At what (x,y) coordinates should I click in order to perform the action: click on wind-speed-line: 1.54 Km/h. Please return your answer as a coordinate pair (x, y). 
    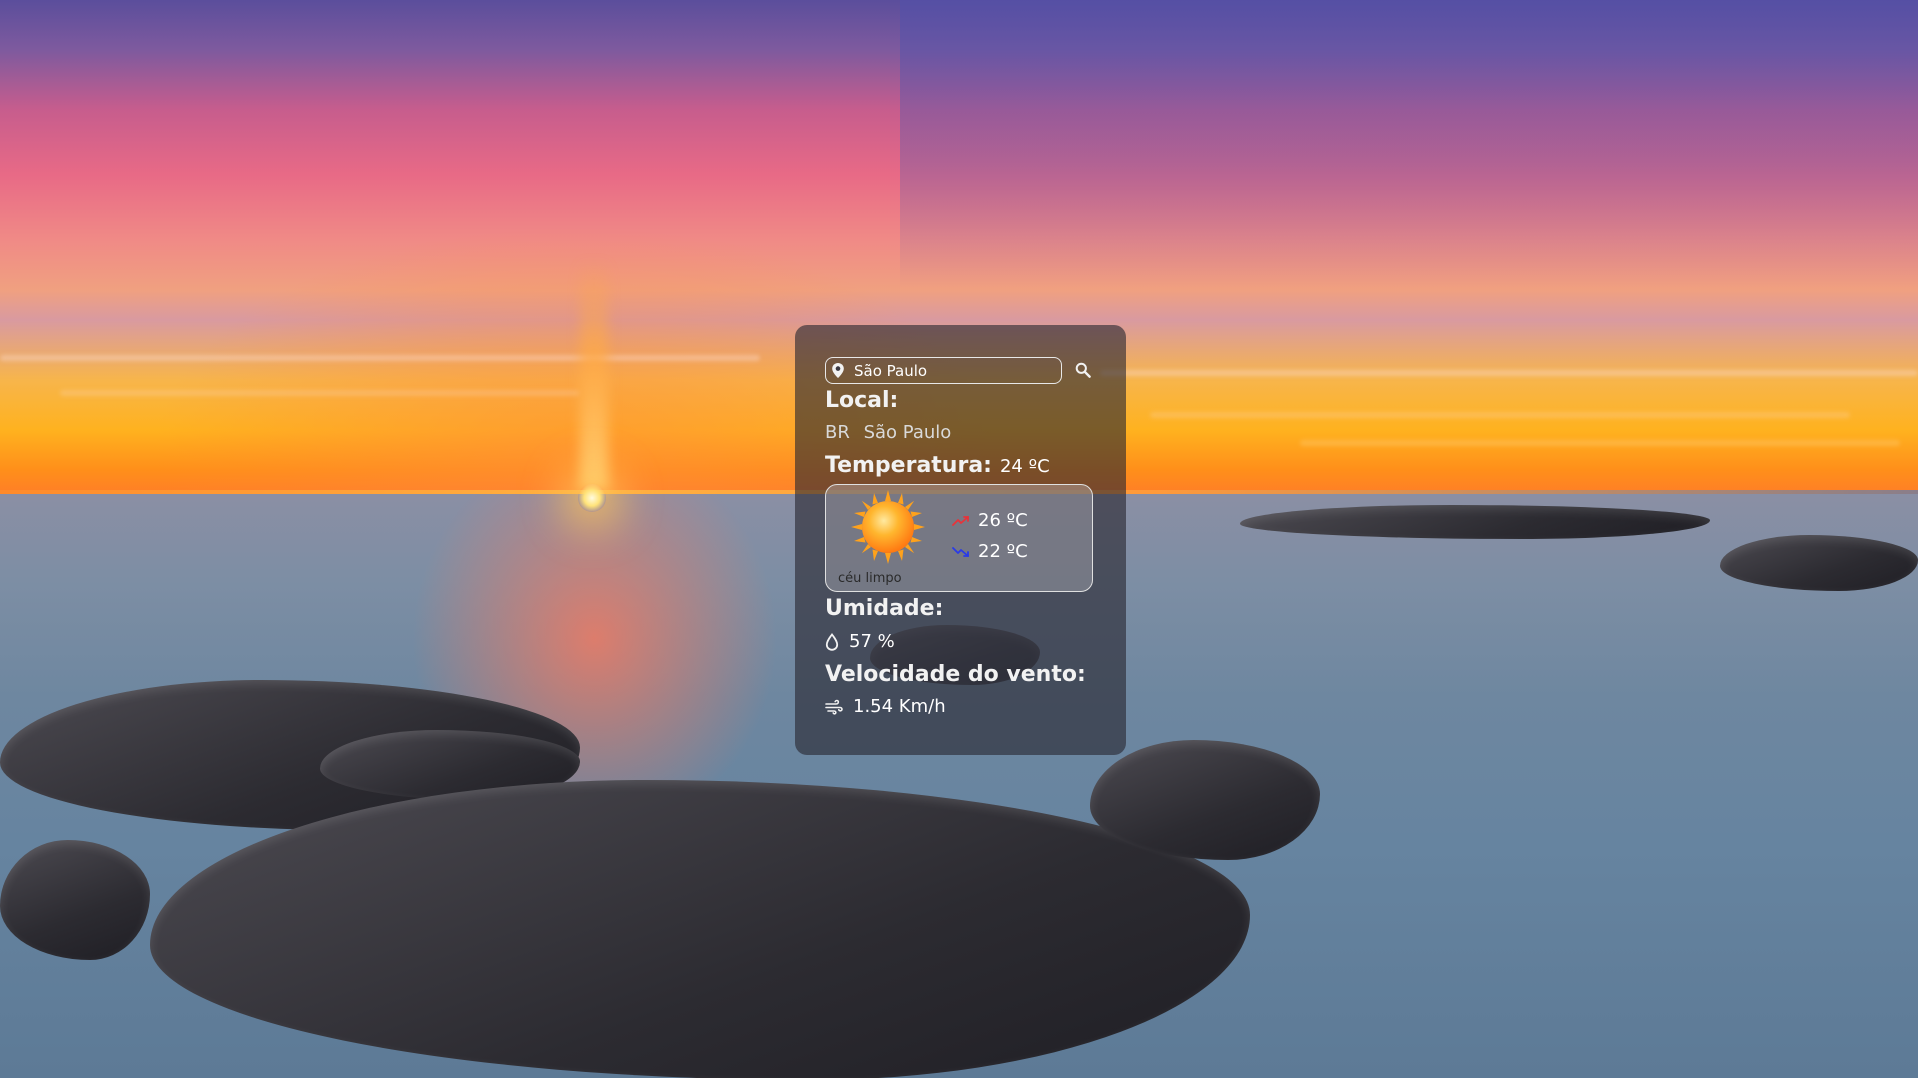
    Looking at the image, I should click on (885, 706).